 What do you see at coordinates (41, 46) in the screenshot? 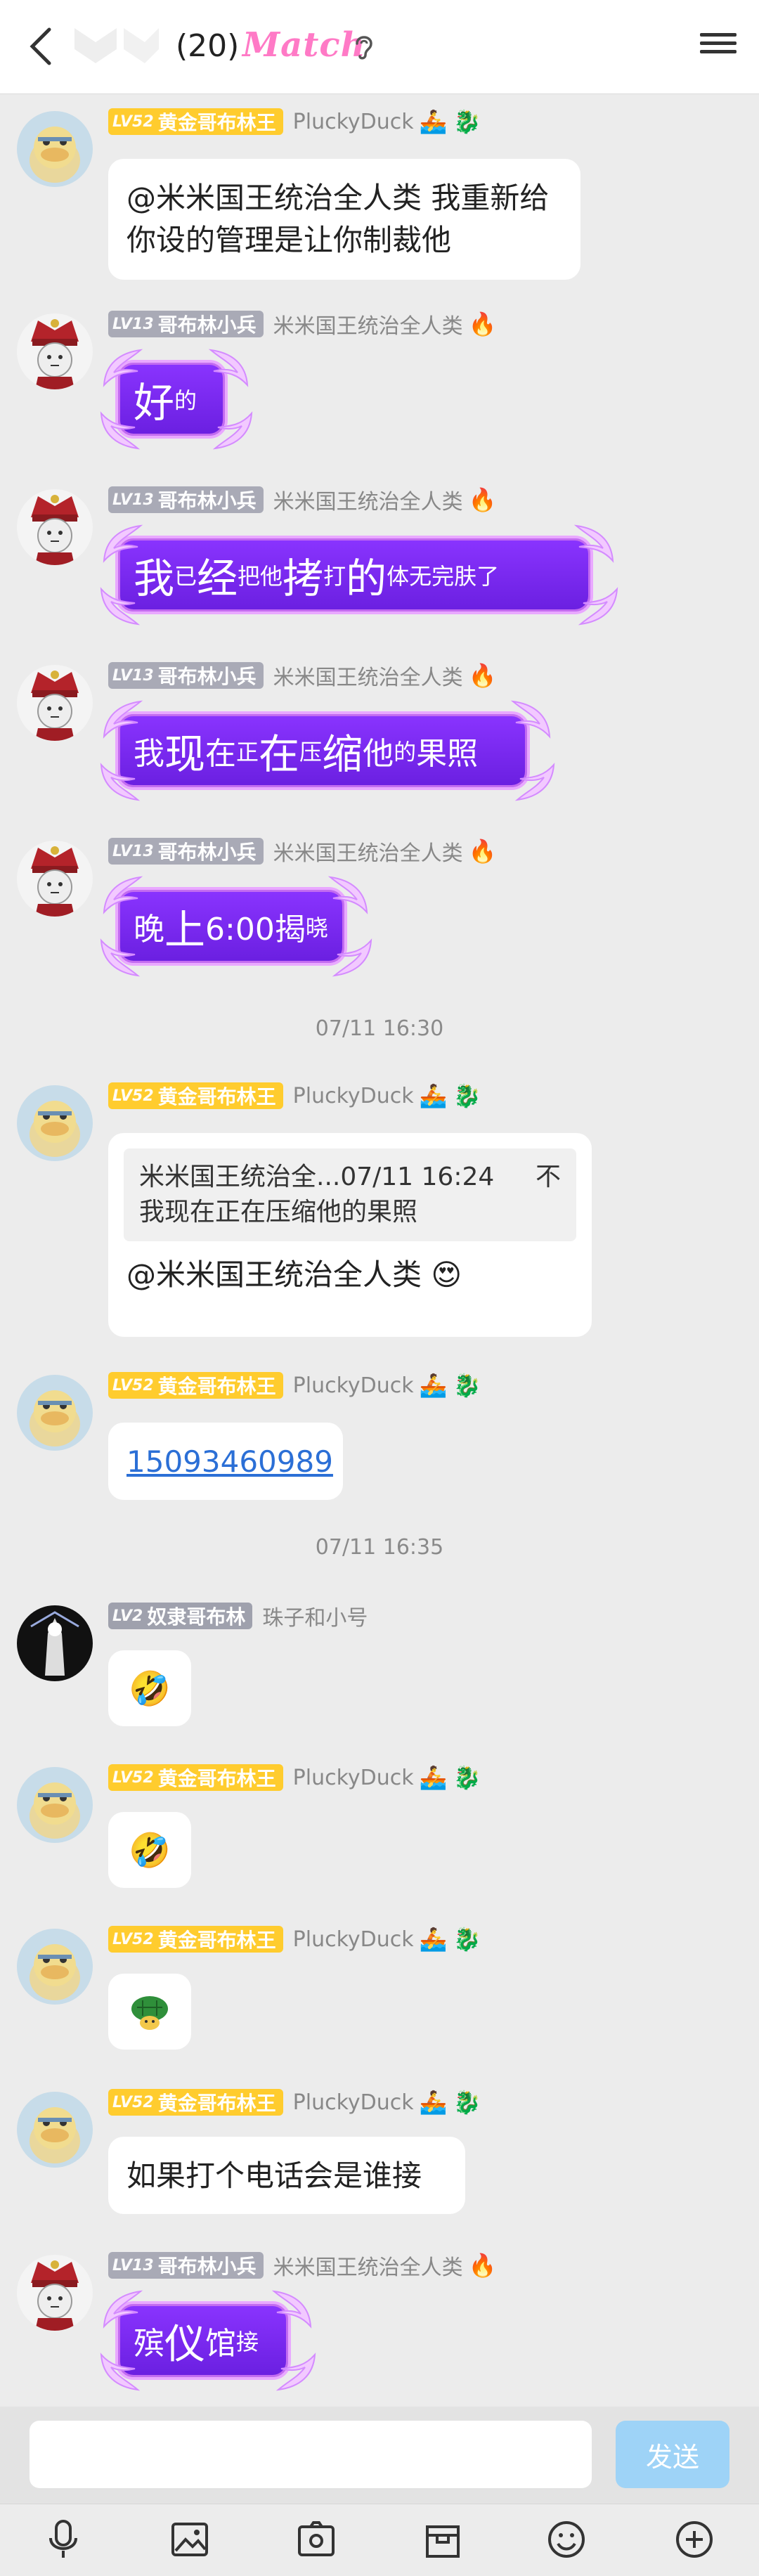
I see `back-icon` at bounding box center [41, 46].